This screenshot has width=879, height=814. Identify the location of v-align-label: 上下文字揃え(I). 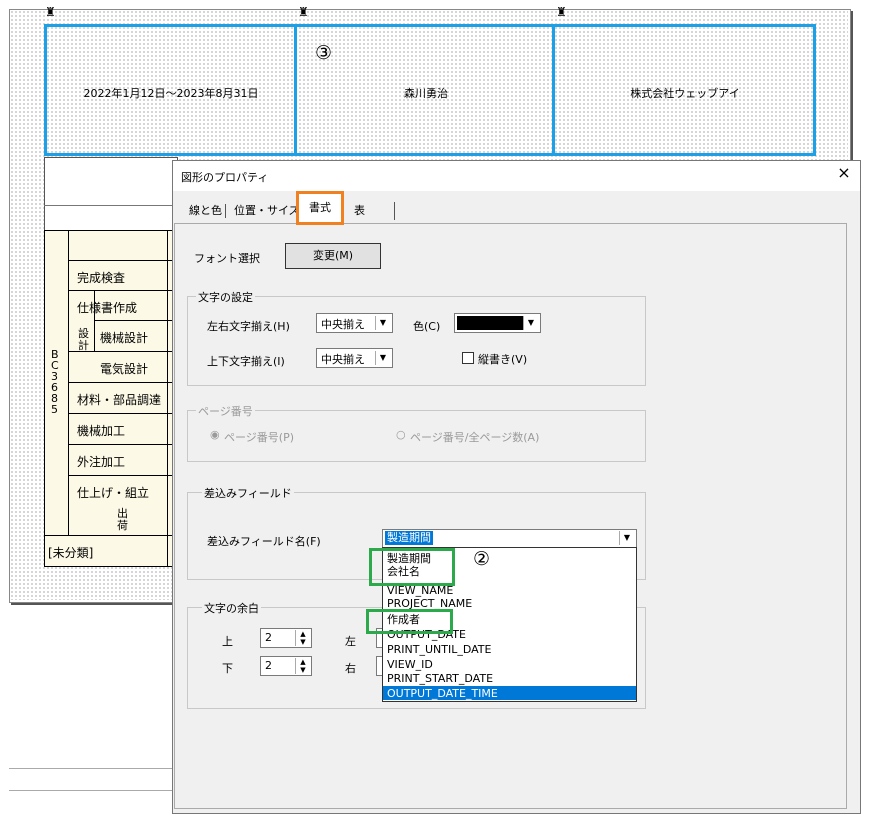
(246, 361).